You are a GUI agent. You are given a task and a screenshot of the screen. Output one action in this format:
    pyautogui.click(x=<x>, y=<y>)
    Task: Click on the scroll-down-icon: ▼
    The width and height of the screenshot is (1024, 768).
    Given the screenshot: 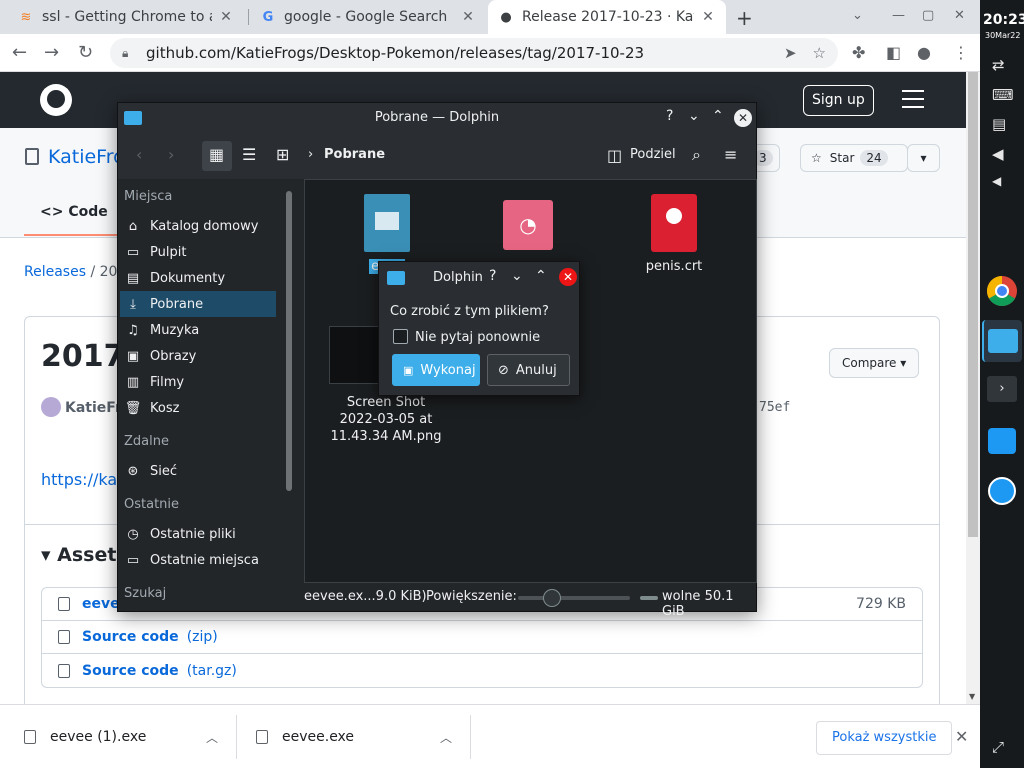 What is the action you would take?
    pyautogui.click(x=972, y=696)
    